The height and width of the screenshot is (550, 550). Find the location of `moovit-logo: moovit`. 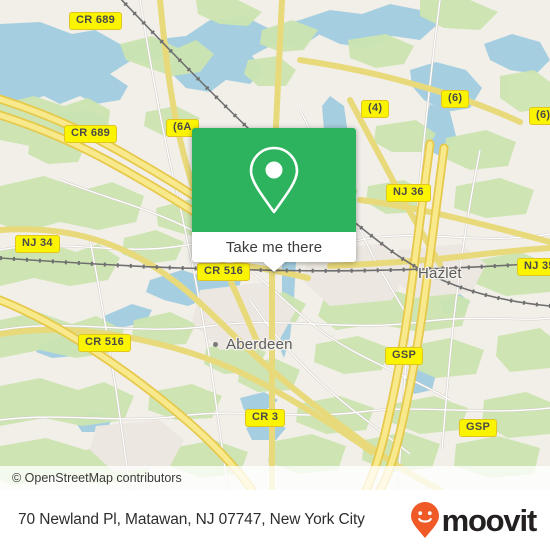

moovit-logo: moovit is located at coordinates (474, 520).